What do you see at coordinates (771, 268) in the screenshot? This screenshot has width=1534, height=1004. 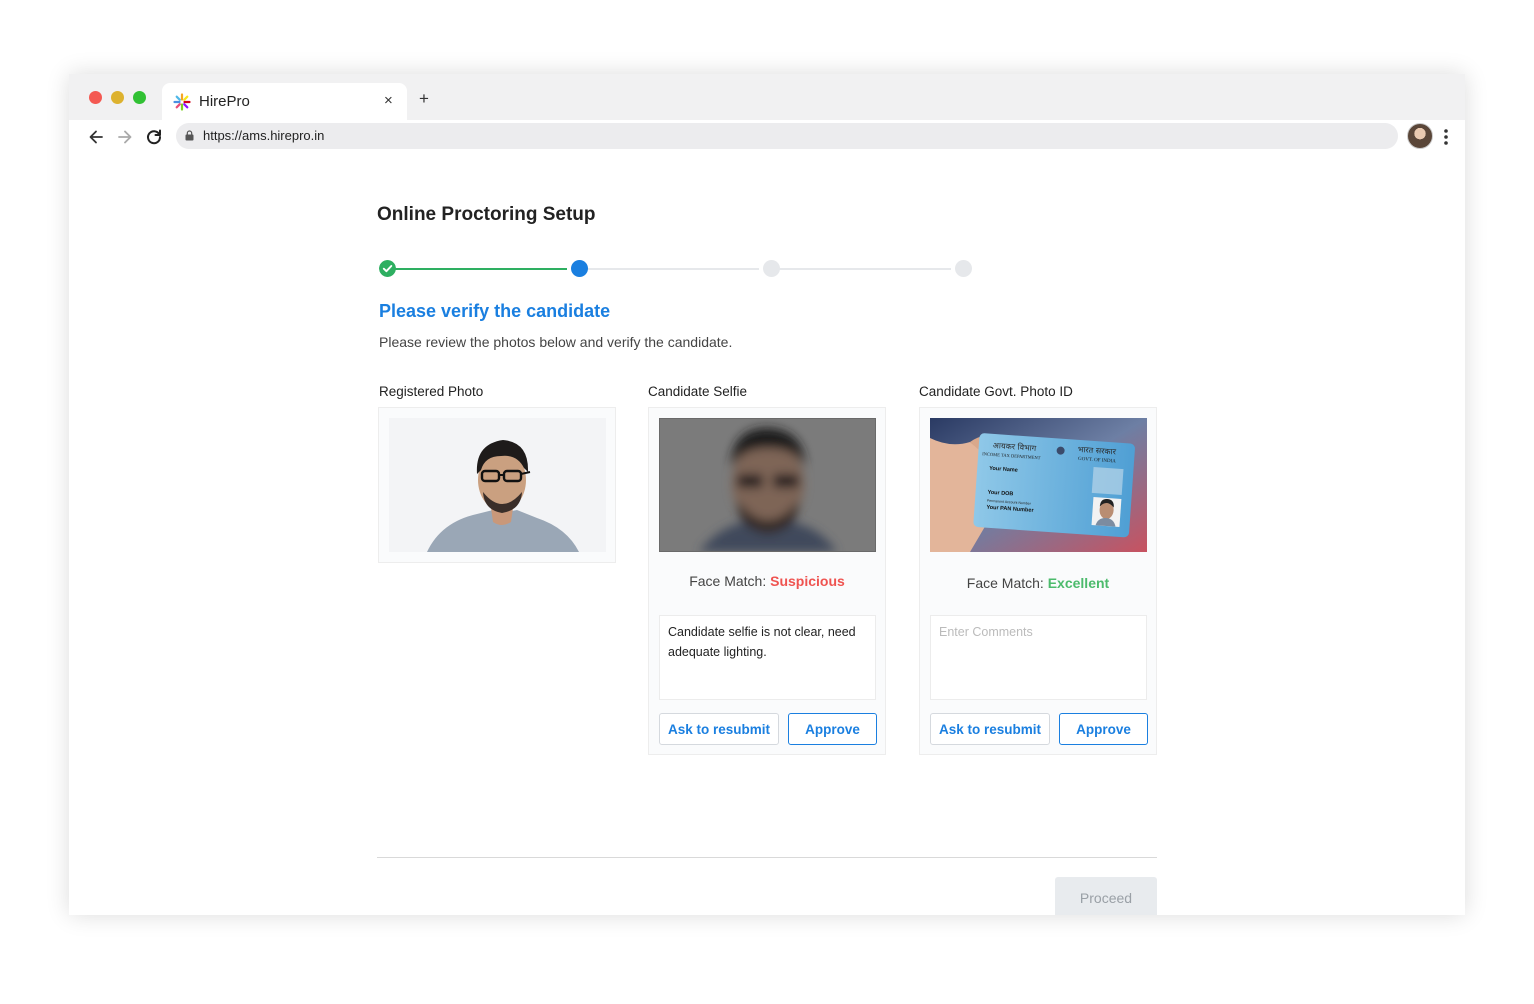 I see `step-3-pending` at bounding box center [771, 268].